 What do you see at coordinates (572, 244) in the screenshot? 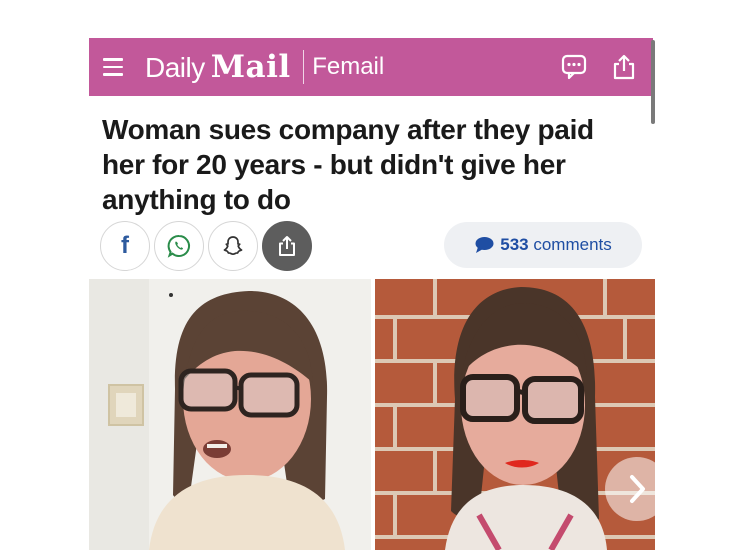
I see `comments-word: comments` at bounding box center [572, 244].